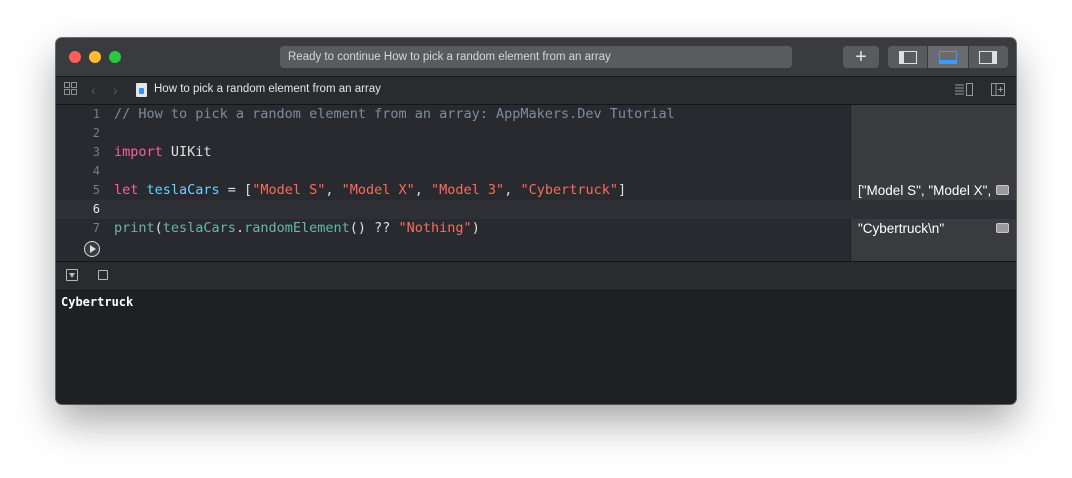 Image resolution: width=1072 pixels, height=478 pixels. I want to click on string-token: "Model X", so click(378, 190).